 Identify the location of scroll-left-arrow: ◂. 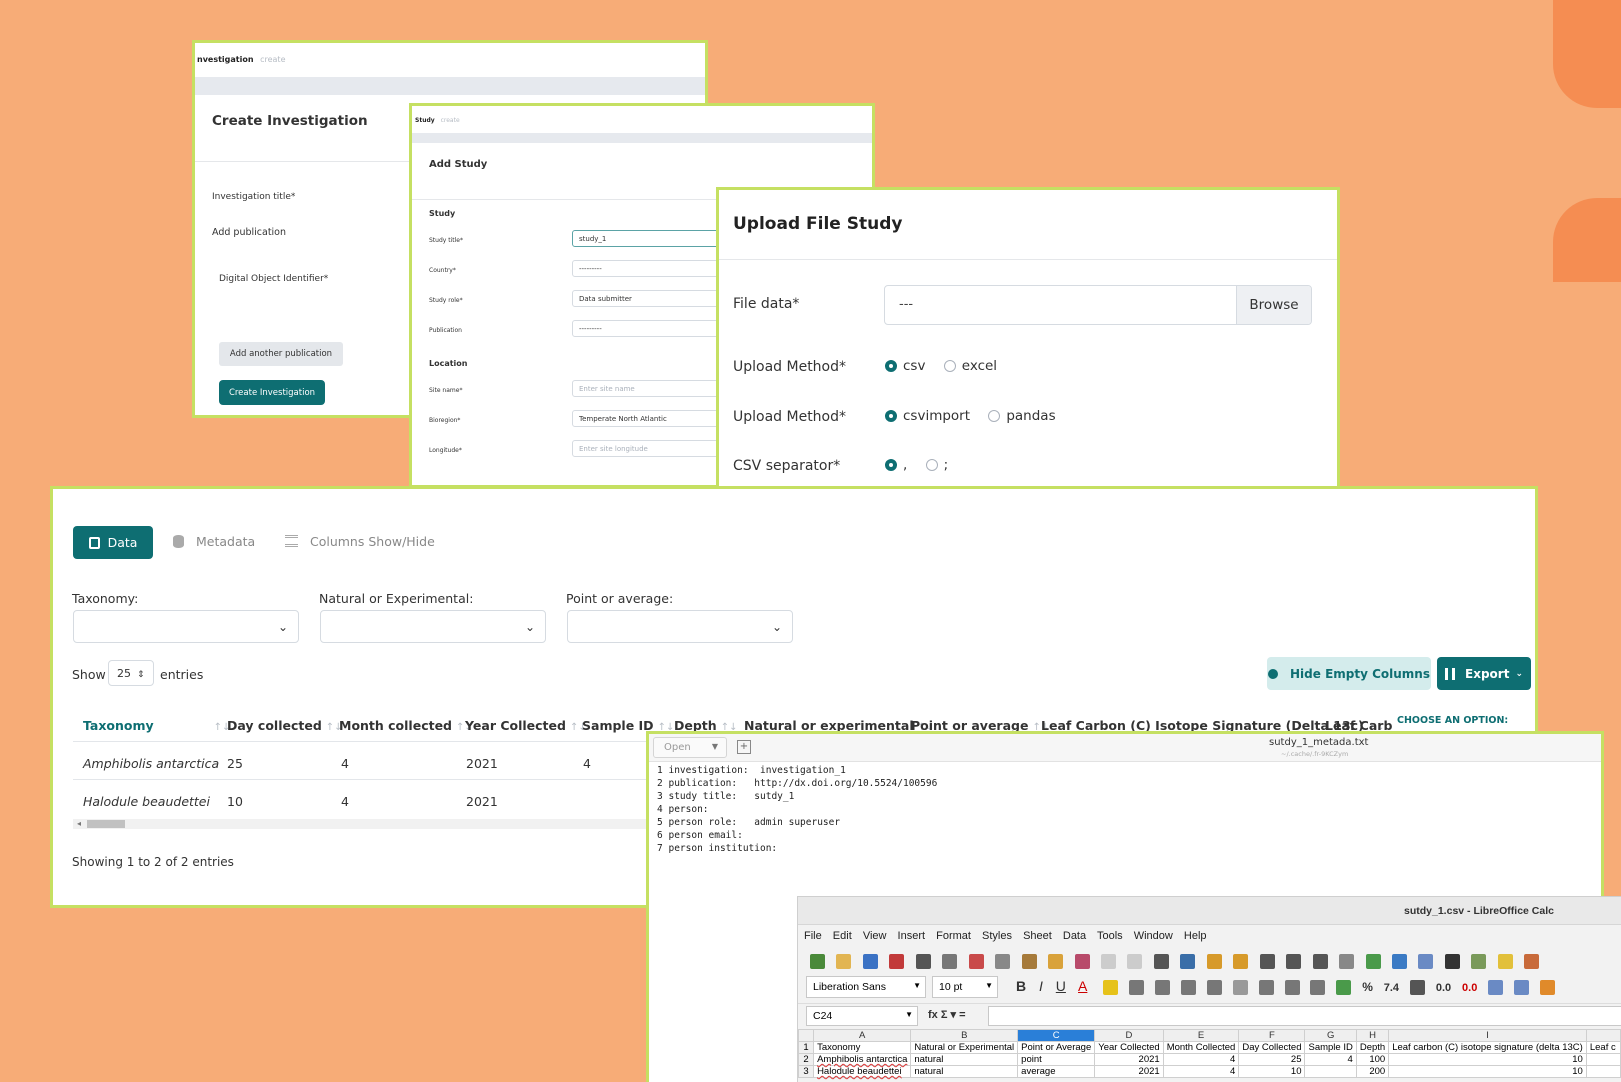
(79, 823).